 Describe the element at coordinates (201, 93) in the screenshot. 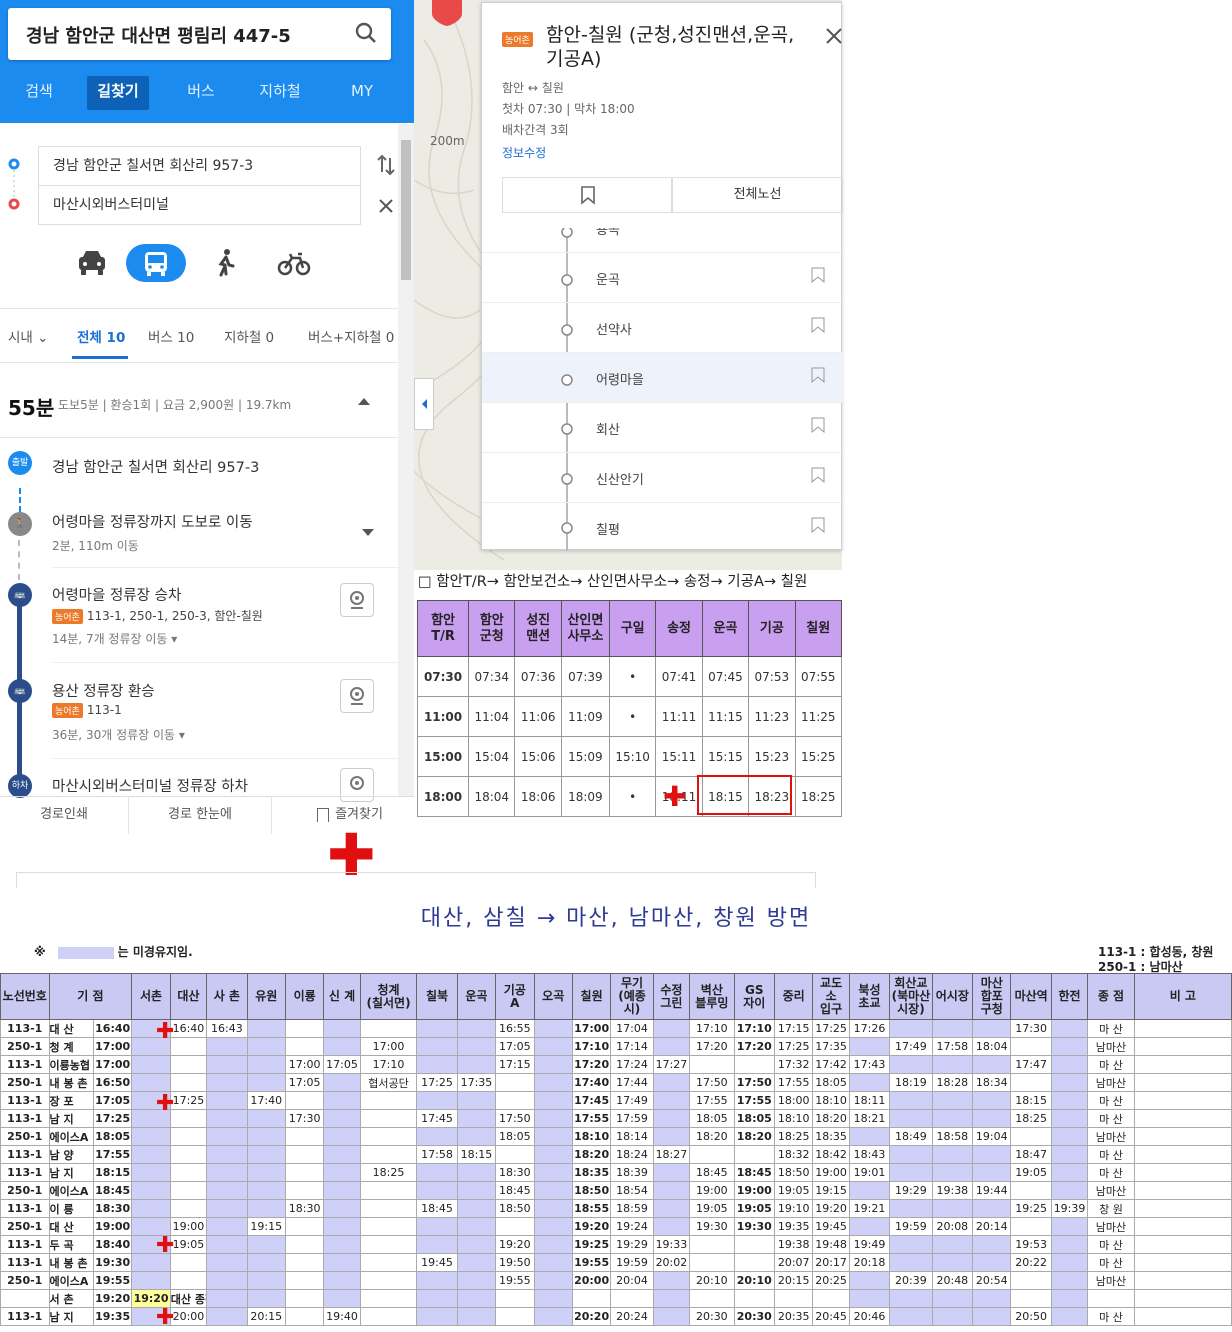

I see `tab-bus: 버스` at that location.